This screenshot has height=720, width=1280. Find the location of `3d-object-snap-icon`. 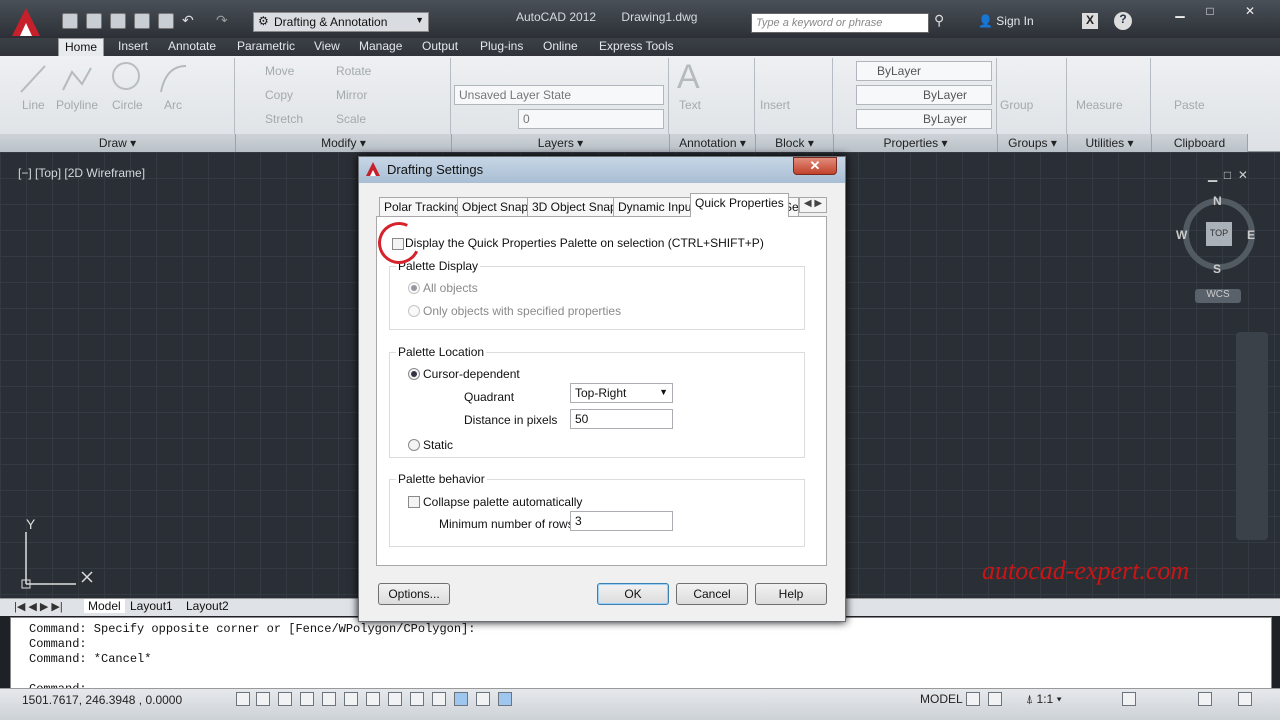

3d-object-snap-icon is located at coordinates (373, 699).